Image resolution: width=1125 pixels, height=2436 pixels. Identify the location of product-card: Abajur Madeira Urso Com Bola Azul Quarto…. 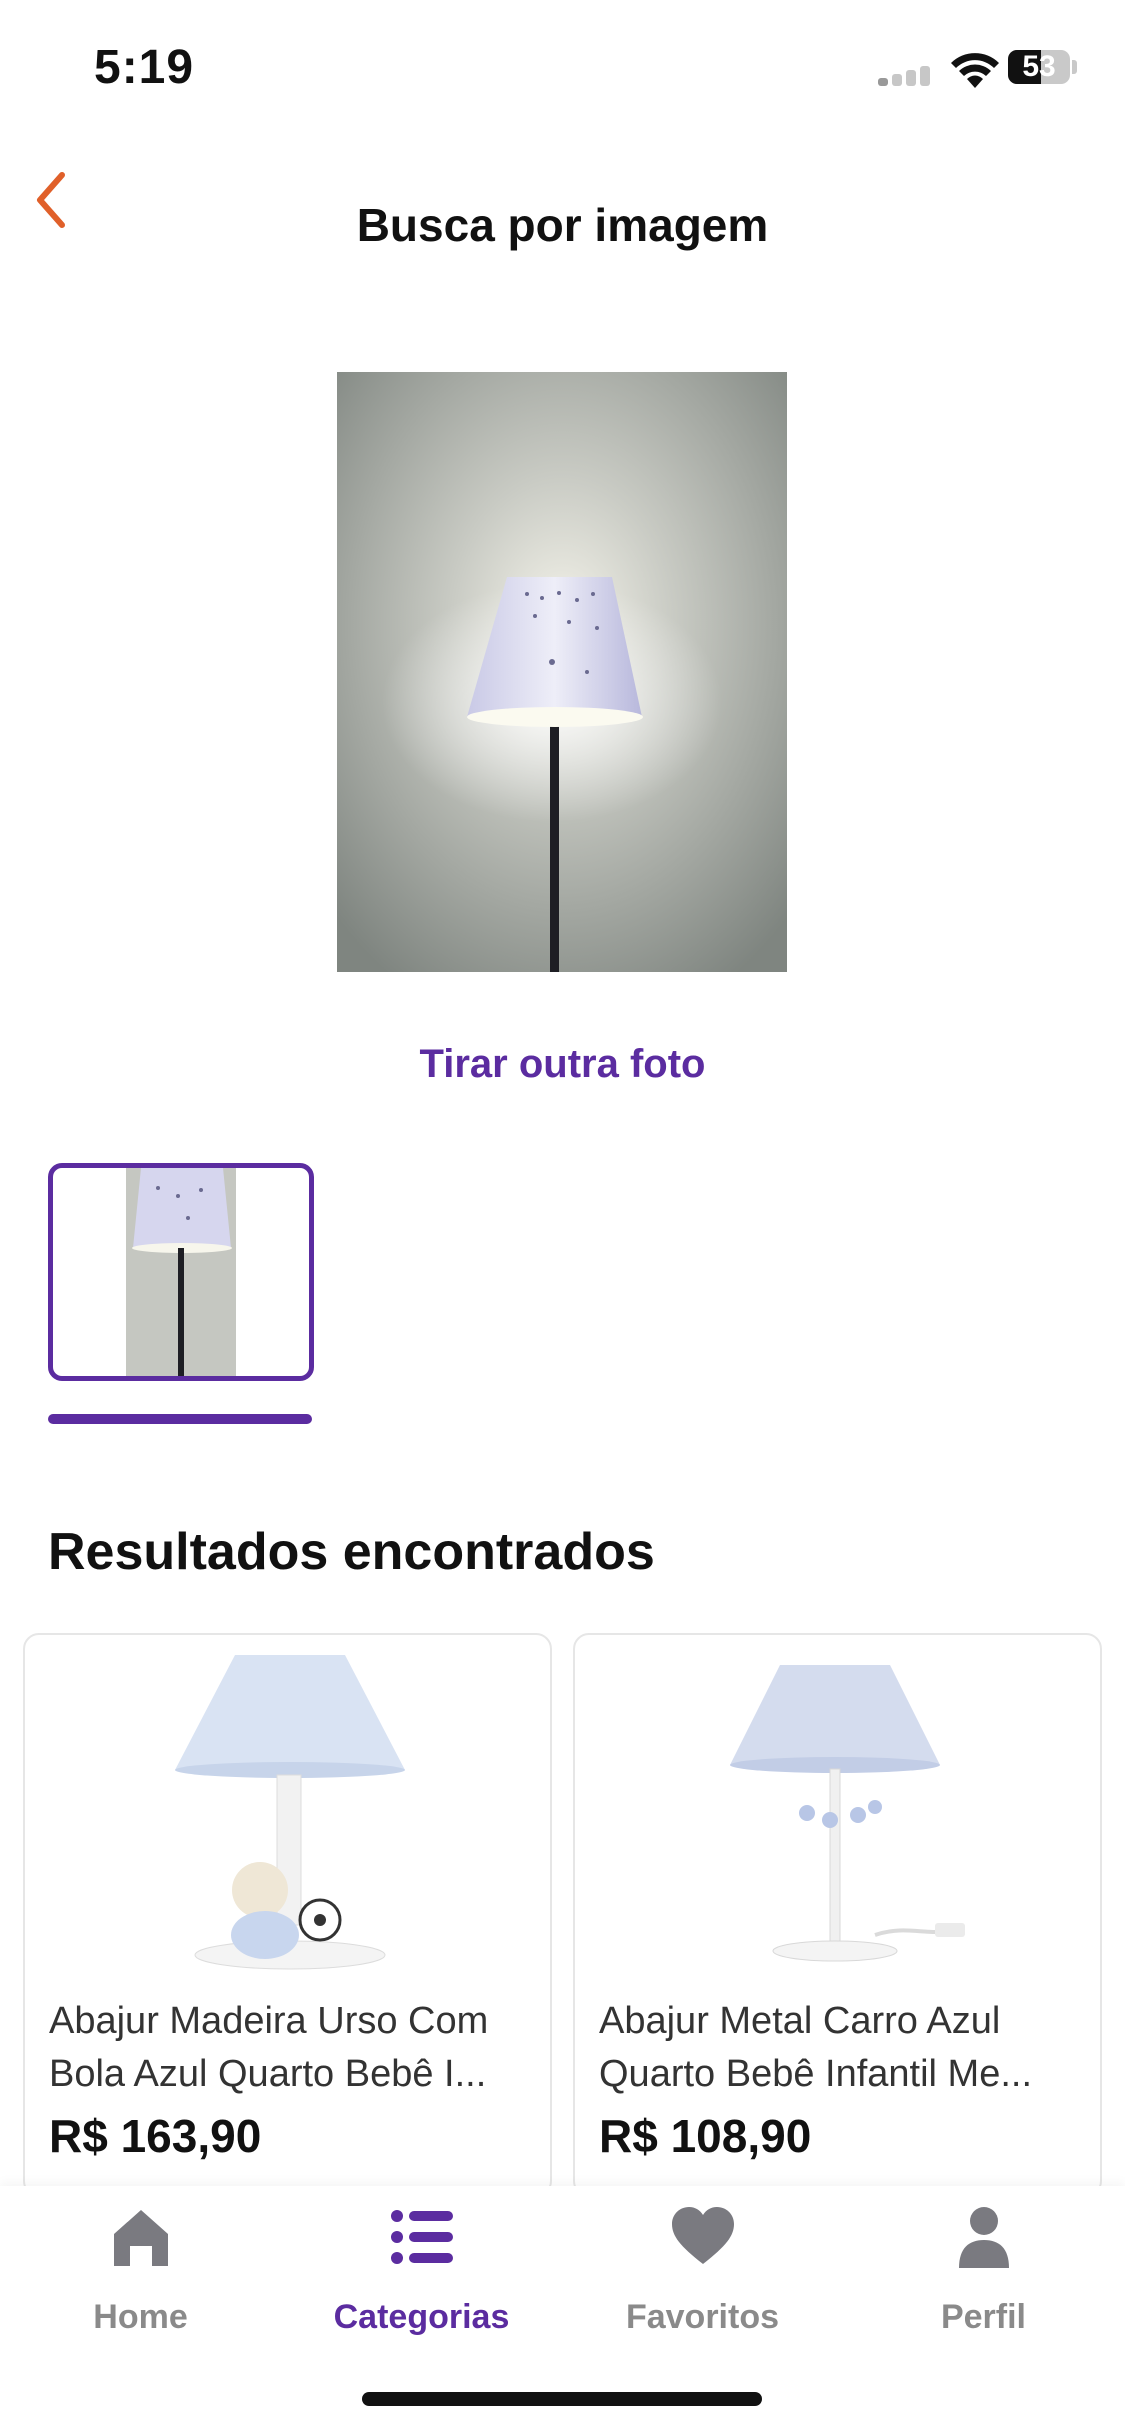
(287, 1915).